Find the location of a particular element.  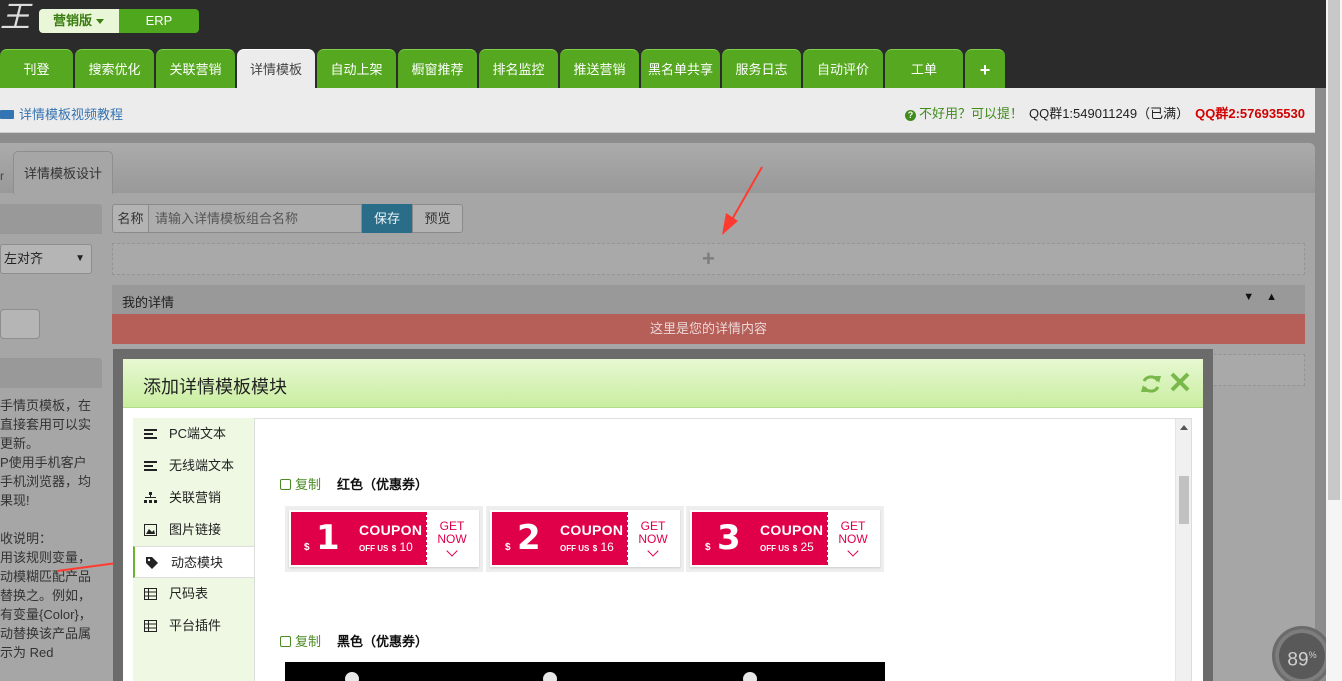

tag-icon is located at coordinates (152, 563).